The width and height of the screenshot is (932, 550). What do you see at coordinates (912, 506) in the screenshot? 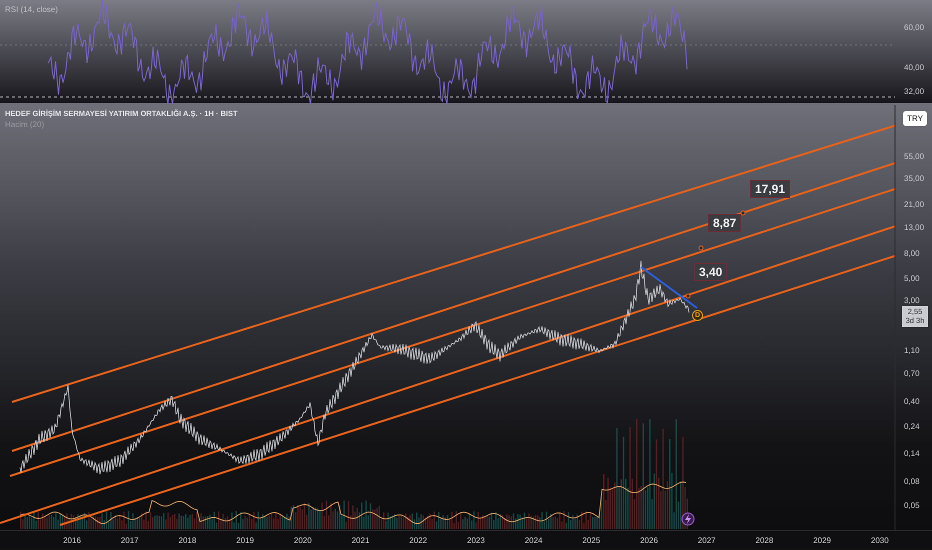
I see `axis-label: 0,05` at bounding box center [912, 506].